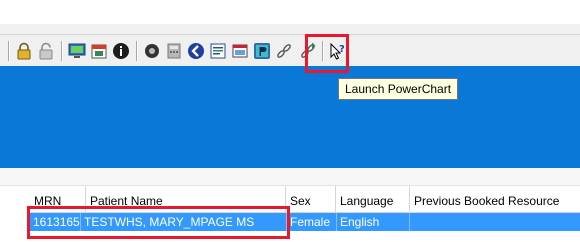 This screenshot has width=580, height=242. What do you see at coordinates (158, 222) in the screenshot?
I see `patient-row-highlight-box` at bounding box center [158, 222].